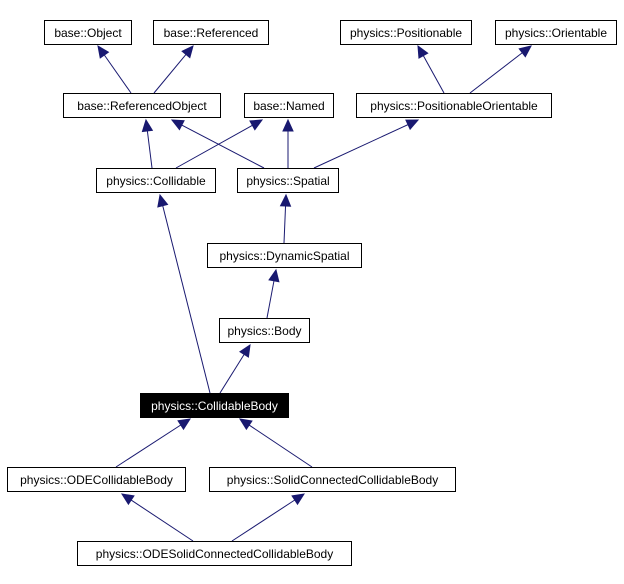  I want to click on edge-physics_positionableorientable-to-physics_orientable, so click(500, 69).